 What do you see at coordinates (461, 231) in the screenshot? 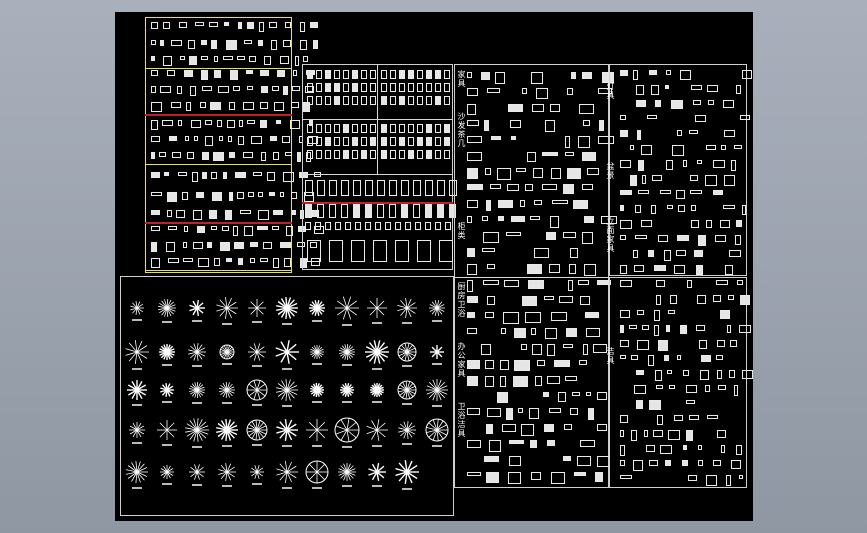
I see `label-cabinet: 柜类` at bounding box center [461, 231].